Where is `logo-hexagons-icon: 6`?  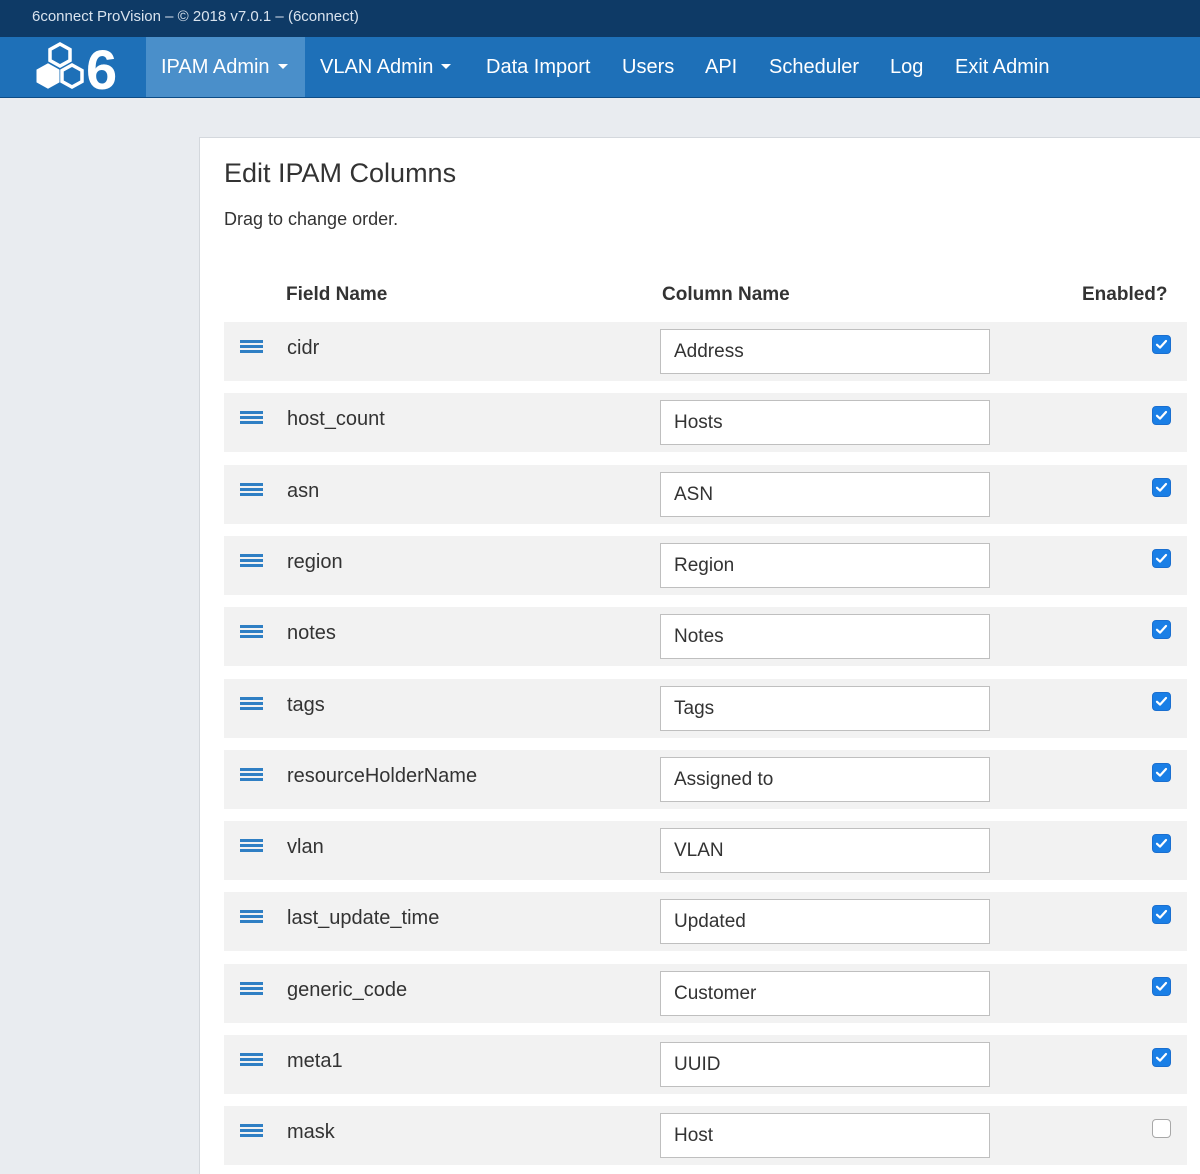 logo-hexagons-icon: 6 is located at coordinates (76, 69).